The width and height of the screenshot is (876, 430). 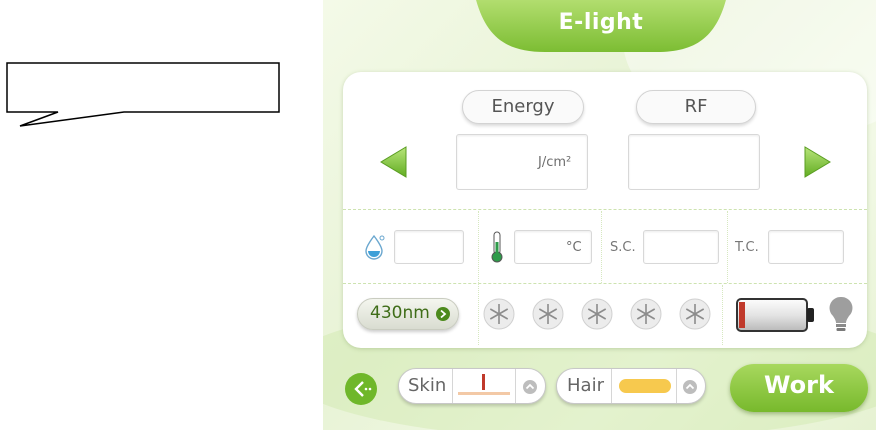 What do you see at coordinates (601, 22) in the screenshot?
I see `mode-title: E-light` at bounding box center [601, 22].